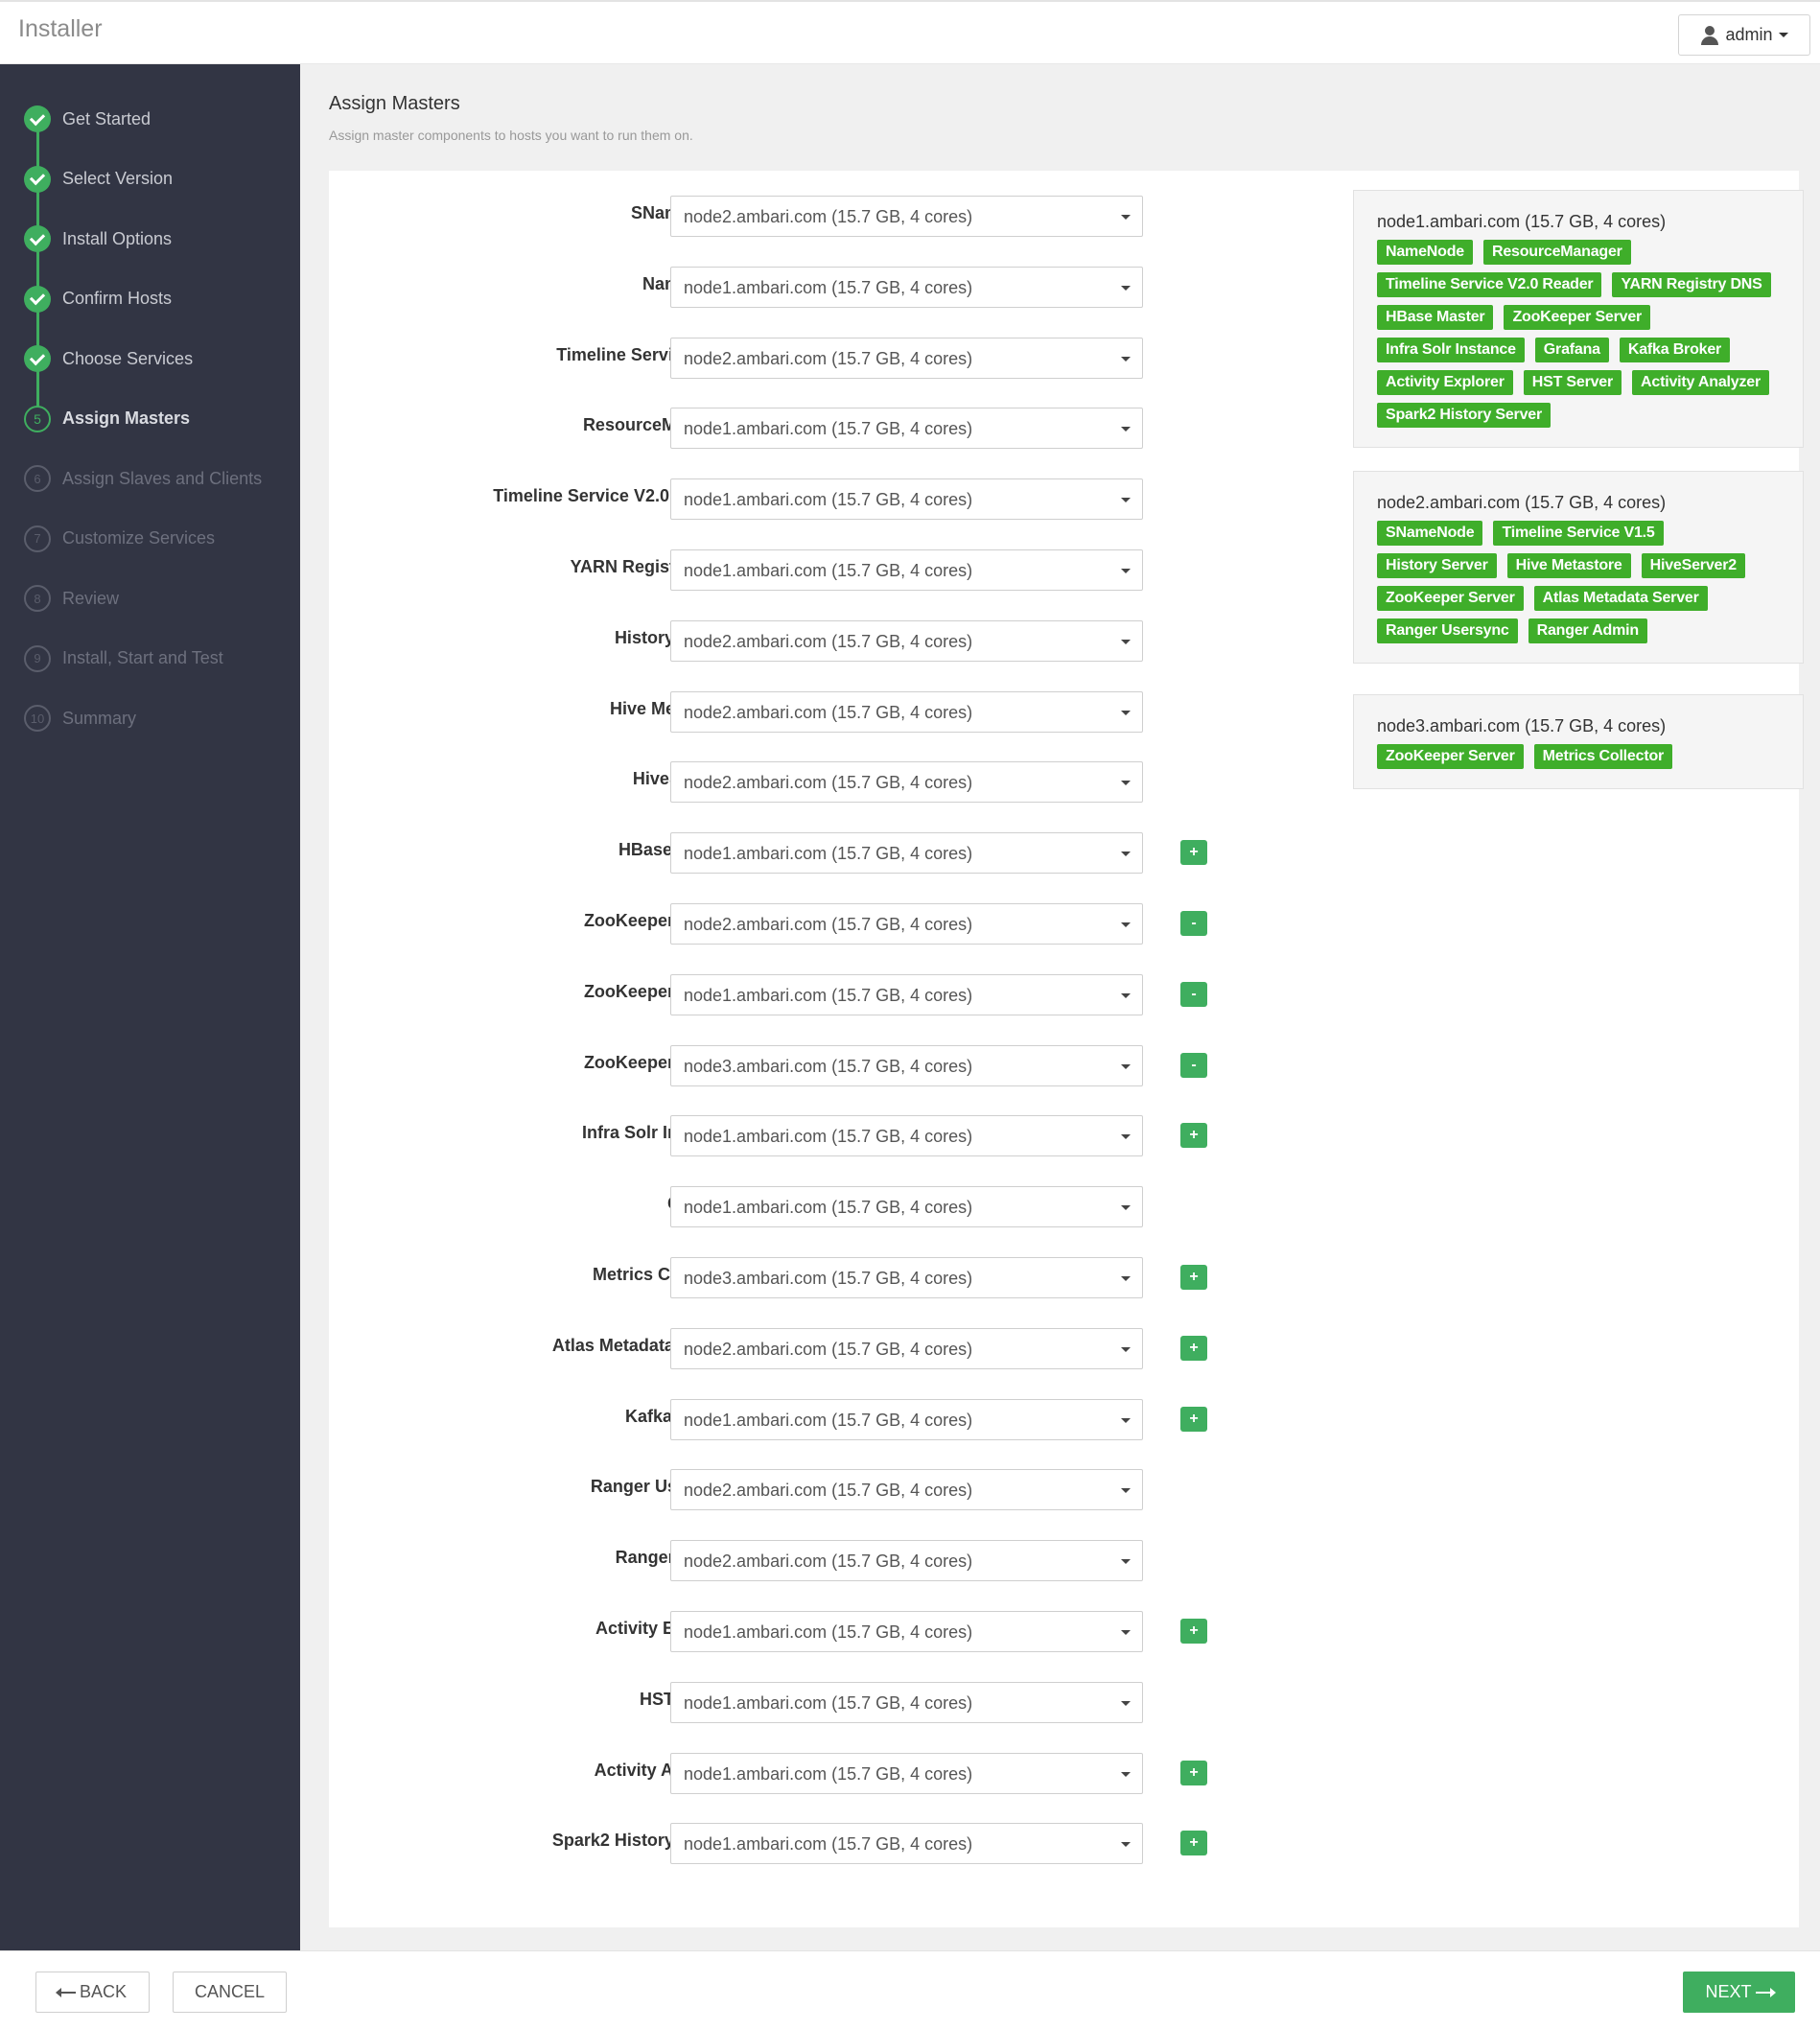  What do you see at coordinates (1587, 630) in the screenshot?
I see `component-badge: Ranger Admin` at bounding box center [1587, 630].